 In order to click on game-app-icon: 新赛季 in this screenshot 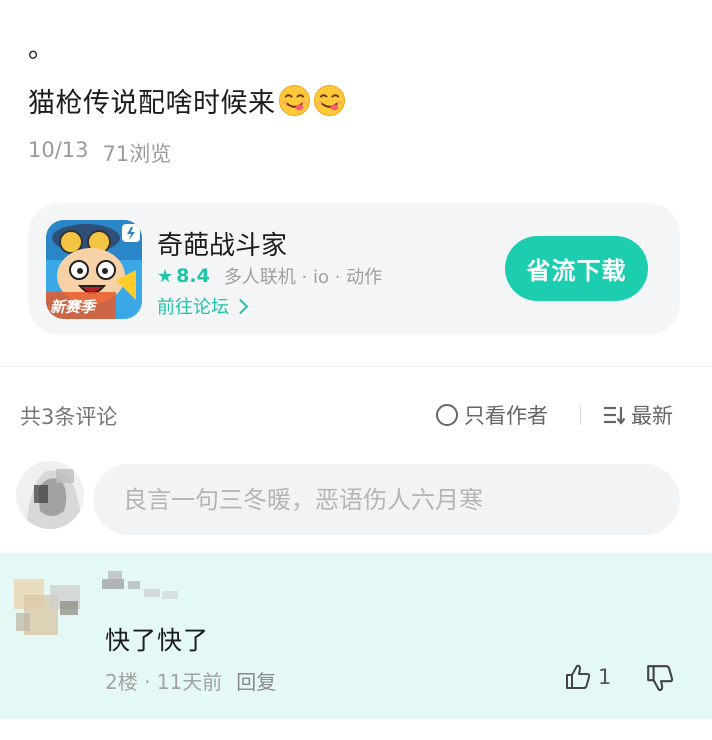, I will do `click(94, 269)`.